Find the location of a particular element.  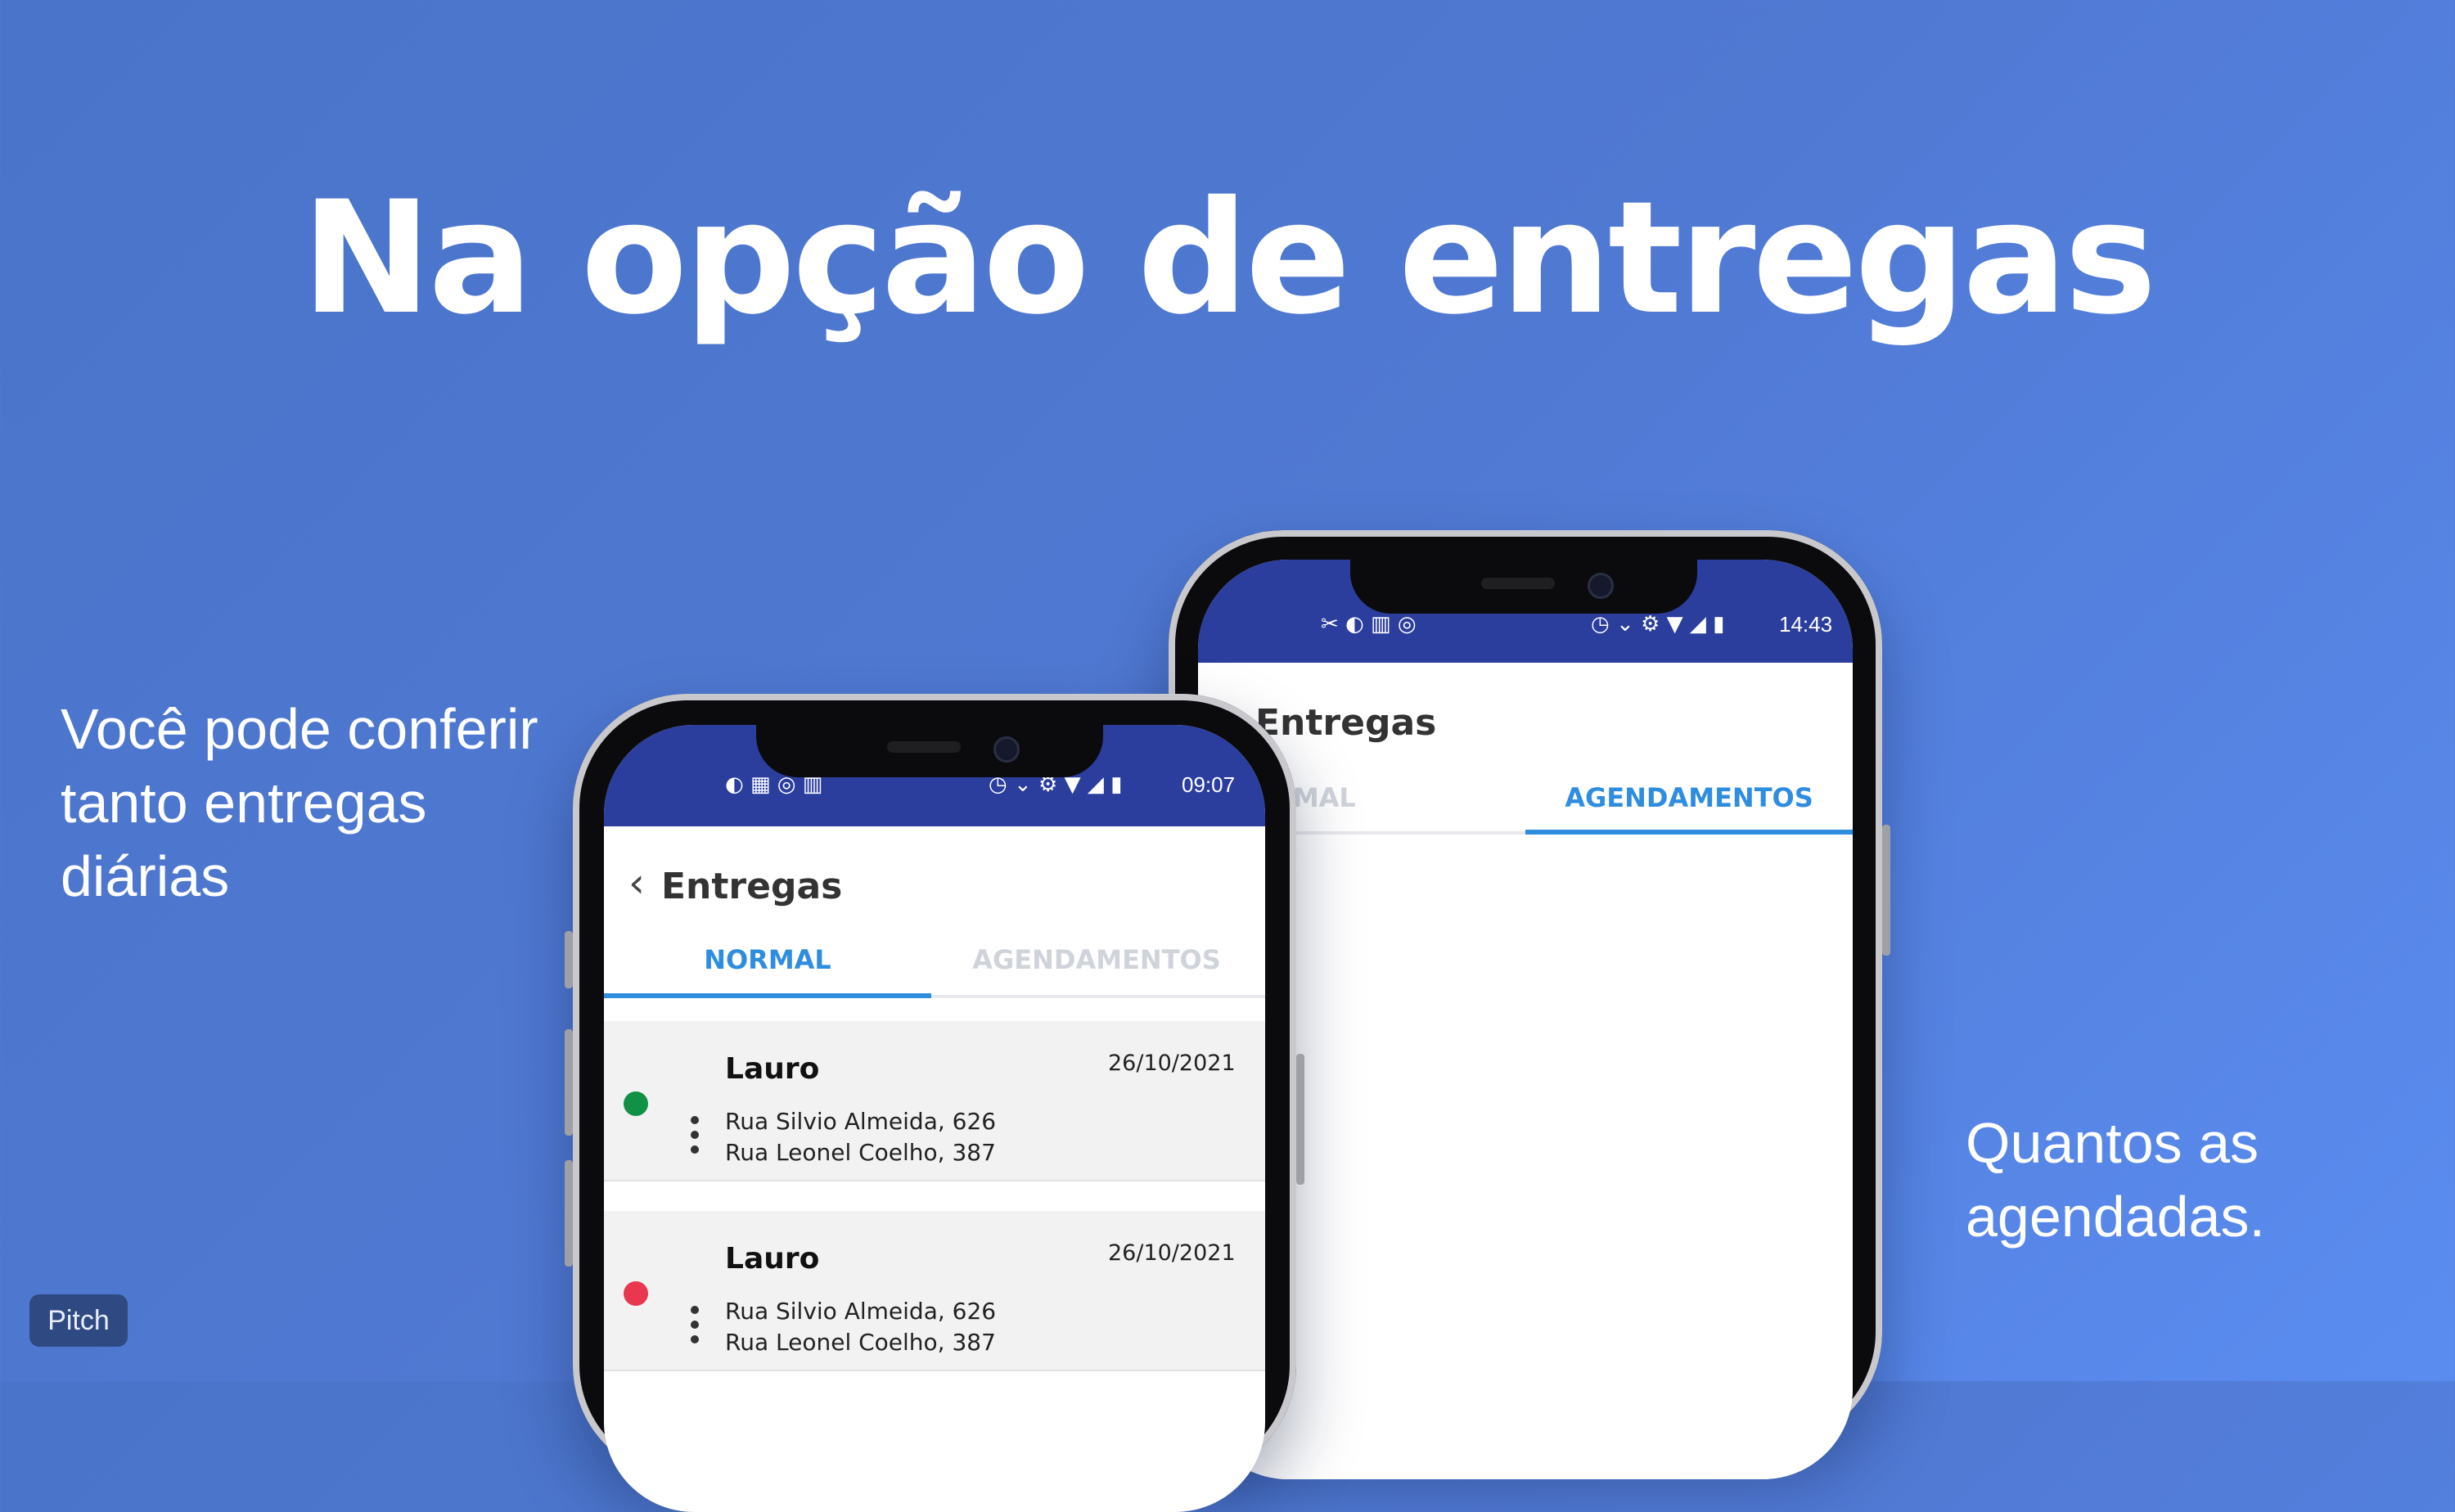

status-time: 09:07 is located at coordinates (1209, 785).